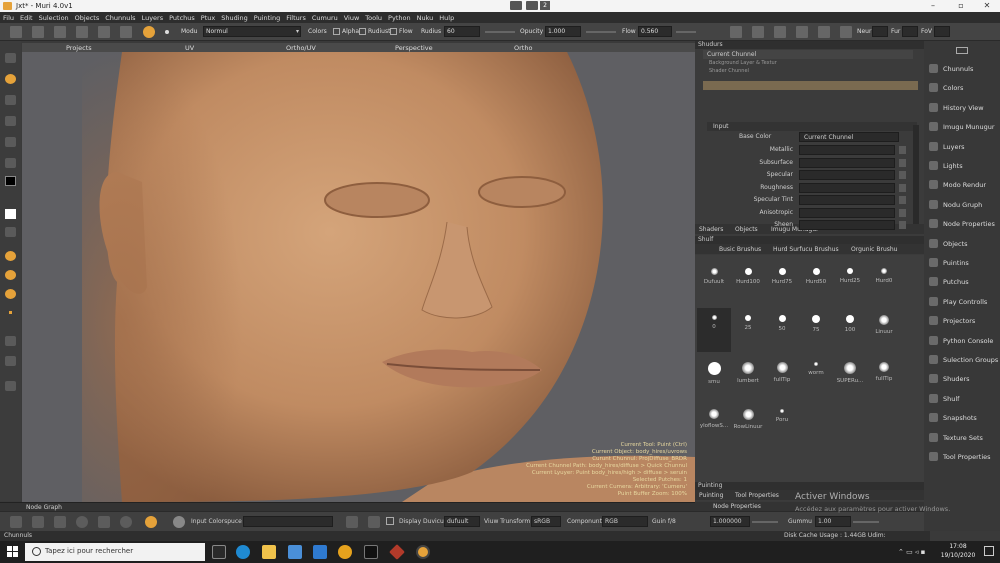  What do you see at coordinates (880, 31) in the screenshot?
I see `near-field` at bounding box center [880, 31].